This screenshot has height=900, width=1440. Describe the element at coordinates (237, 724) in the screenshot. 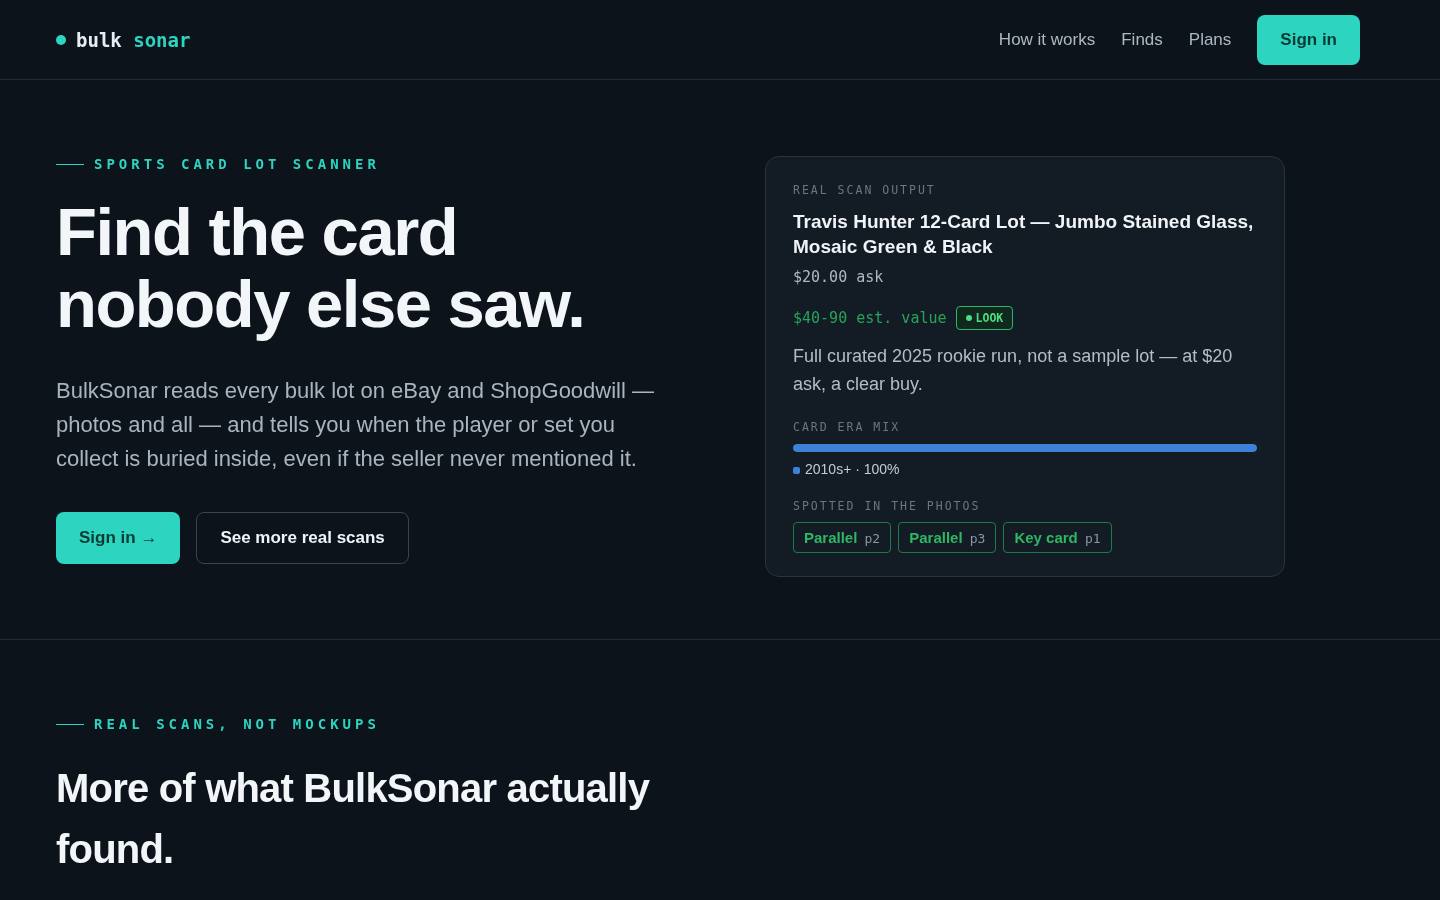

I see `eyebrow-label: REAL SCANS, NOT MOCKUPS` at that location.